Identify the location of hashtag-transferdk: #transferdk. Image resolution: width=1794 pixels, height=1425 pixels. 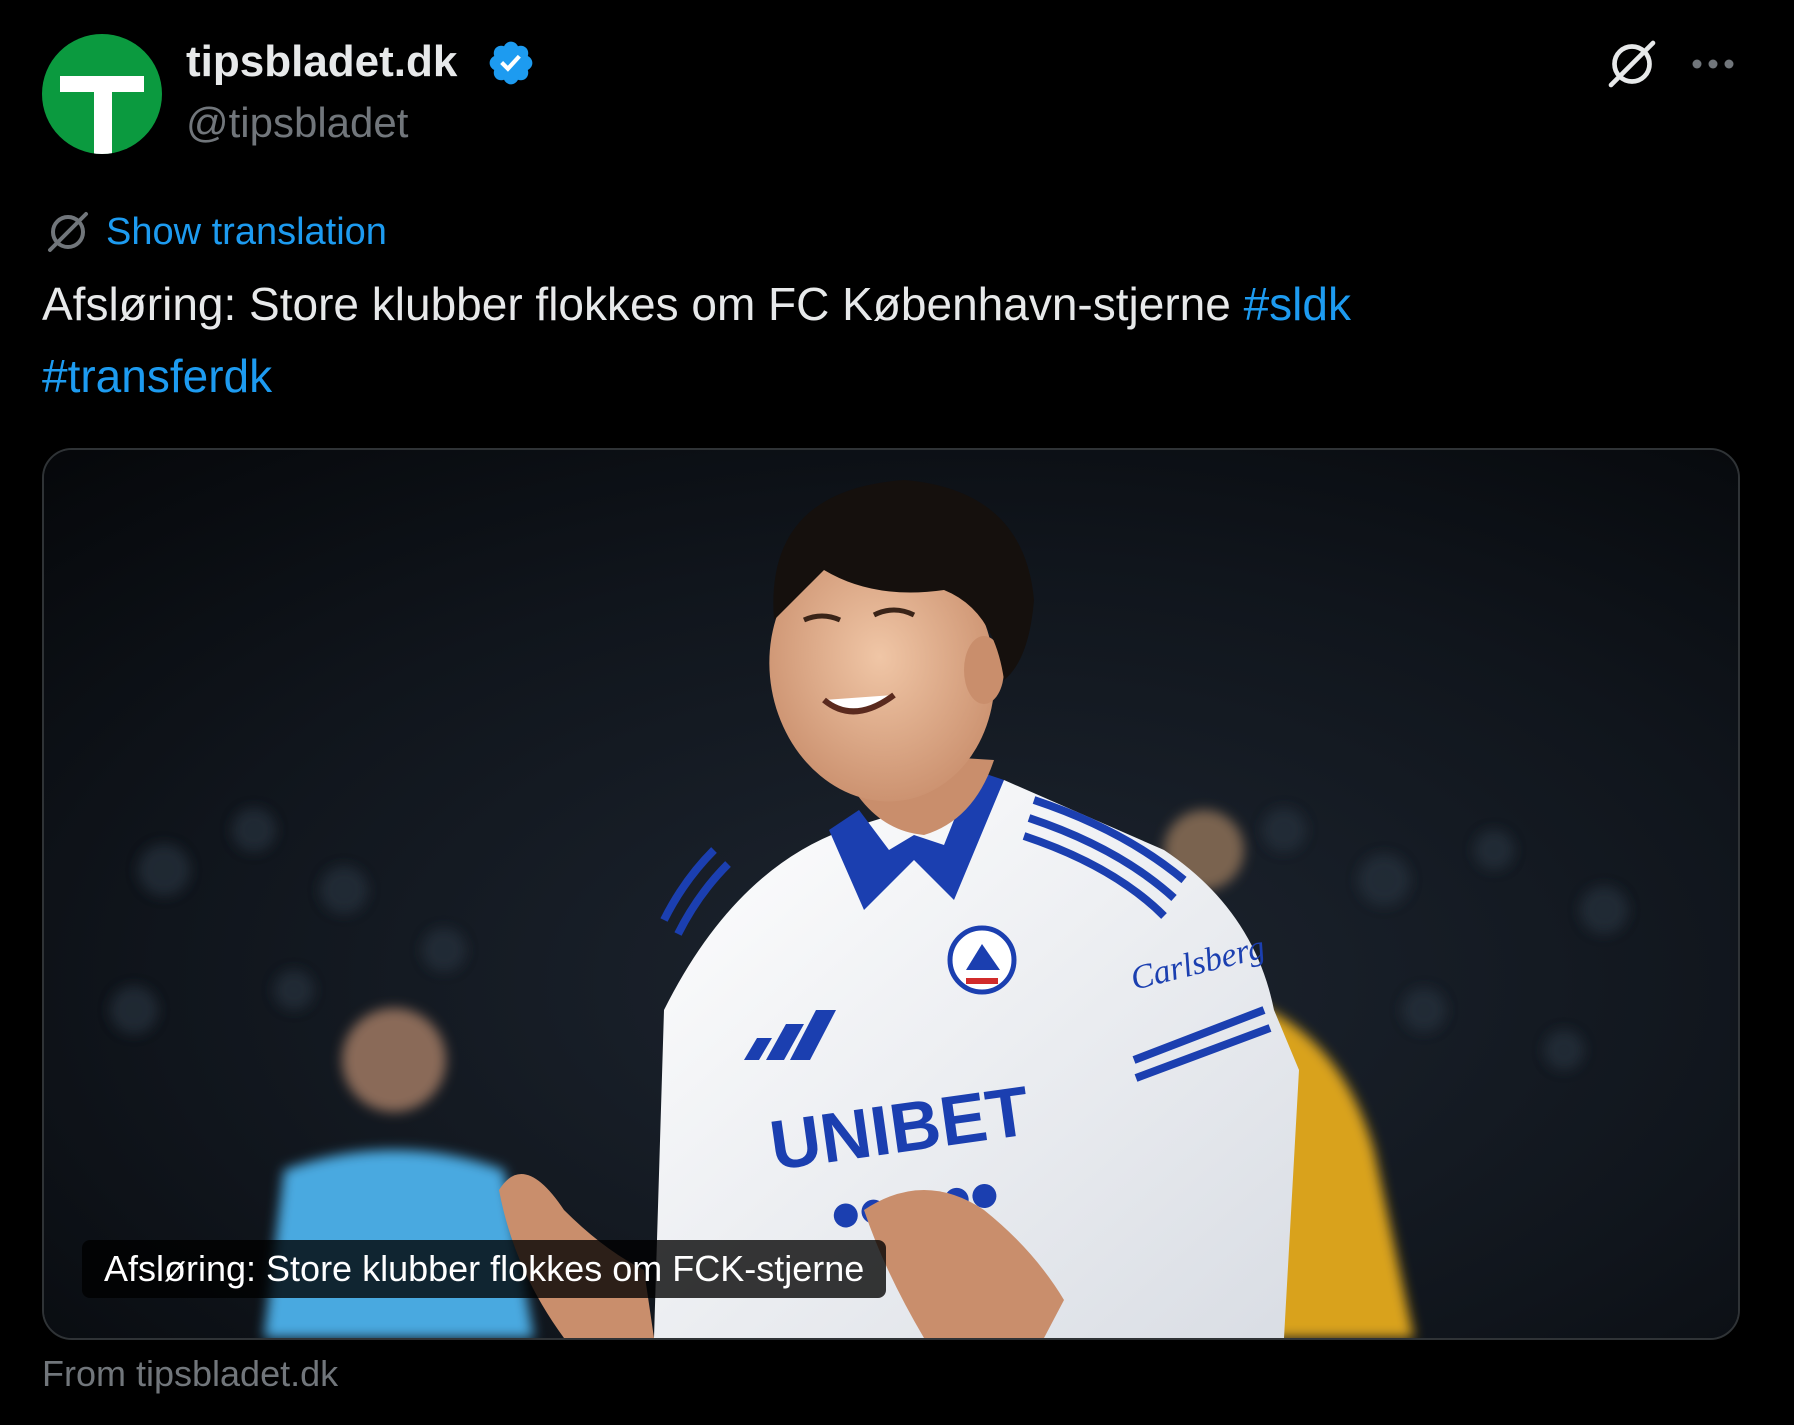
(157, 376).